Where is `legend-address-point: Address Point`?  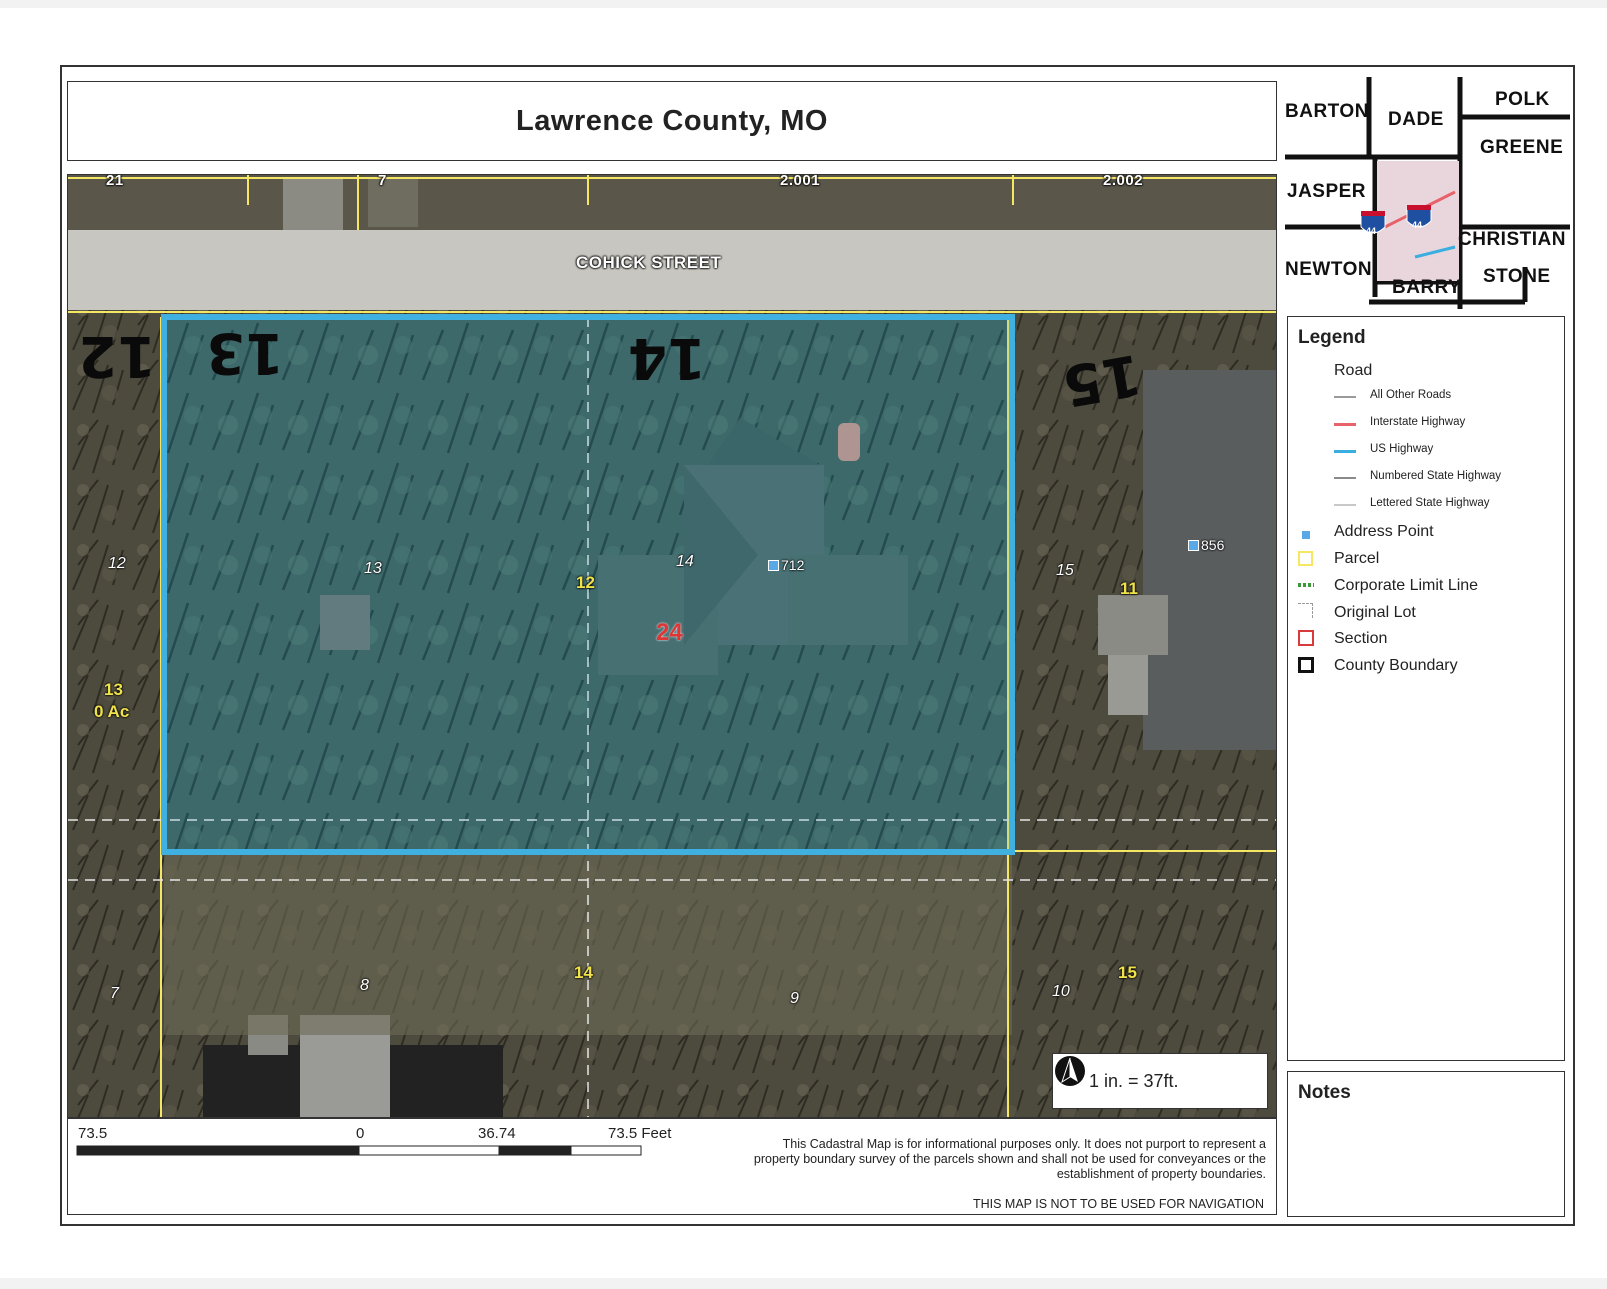
legend-address-point: Address Point is located at coordinates (1384, 531).